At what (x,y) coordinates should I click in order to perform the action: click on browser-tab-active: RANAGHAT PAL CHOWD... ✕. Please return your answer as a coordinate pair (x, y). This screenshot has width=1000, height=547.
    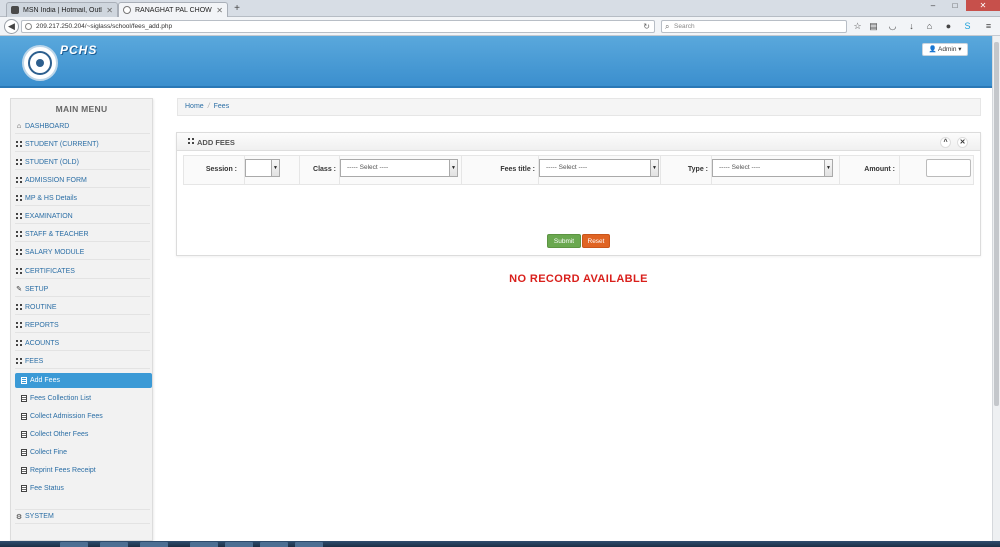
    Looking at the image, I should click on (173, 9).